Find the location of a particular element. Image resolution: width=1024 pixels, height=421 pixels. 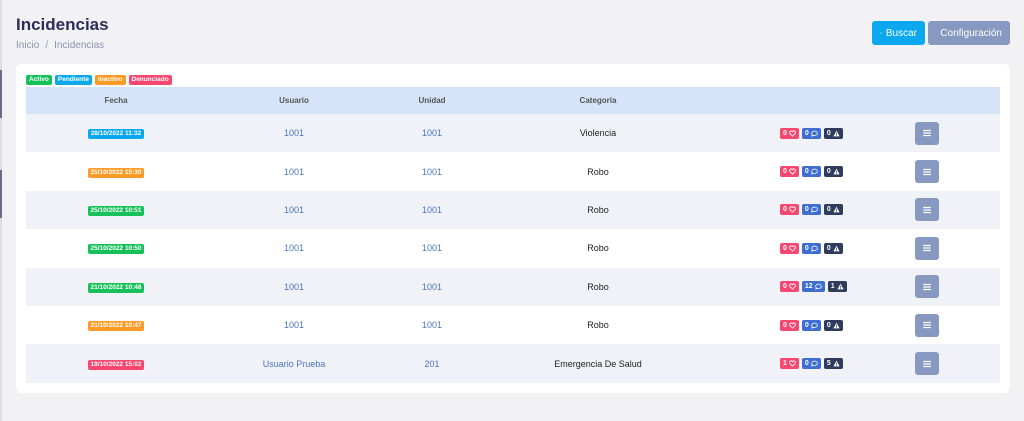

counters: 1 0 5 is located at coordinates (811, 364).